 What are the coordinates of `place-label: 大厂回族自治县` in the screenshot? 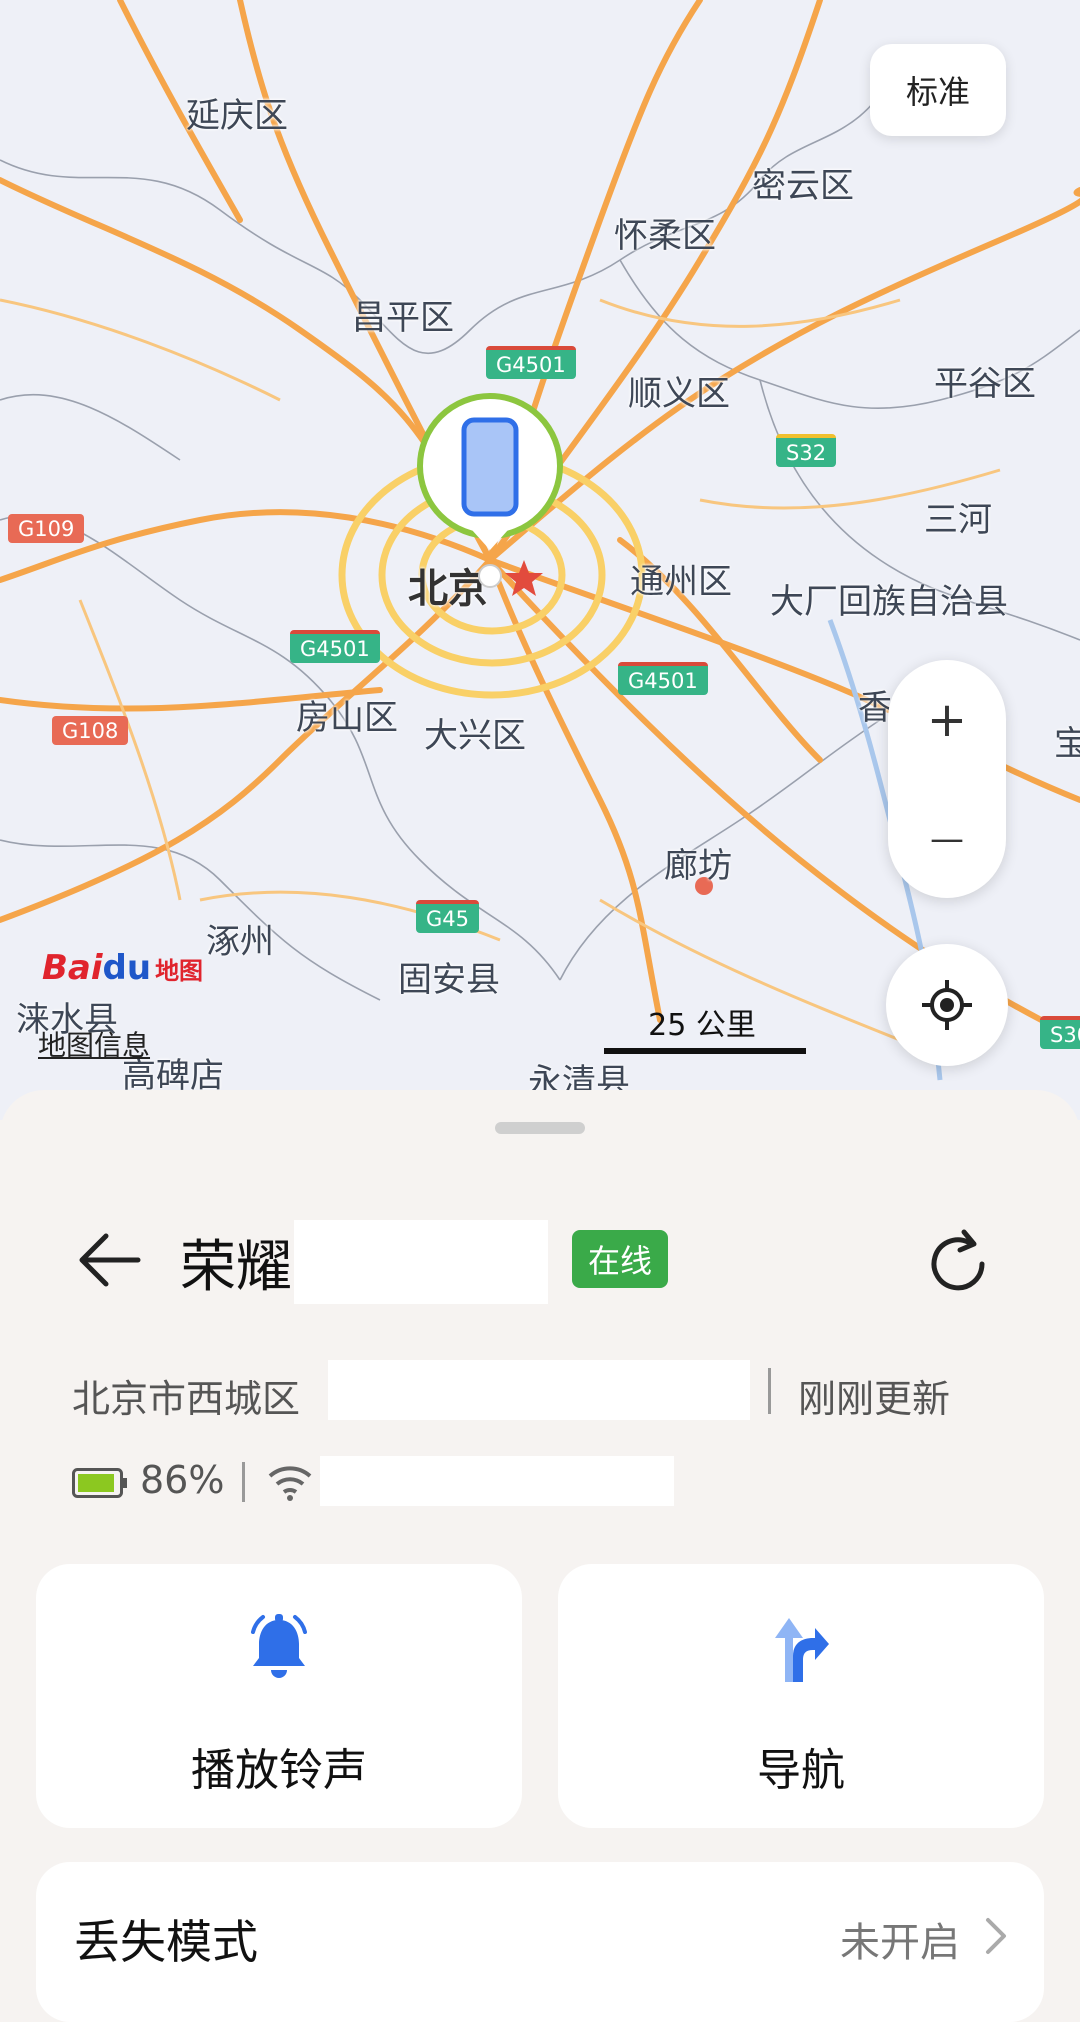 It's located at (889, 602).